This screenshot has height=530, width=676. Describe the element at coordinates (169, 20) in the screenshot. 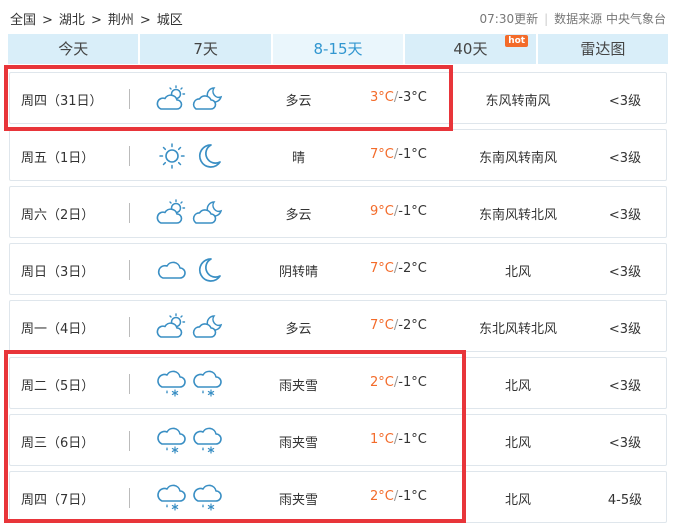

I see `breadcrumb-item-district: 城区` at that location.